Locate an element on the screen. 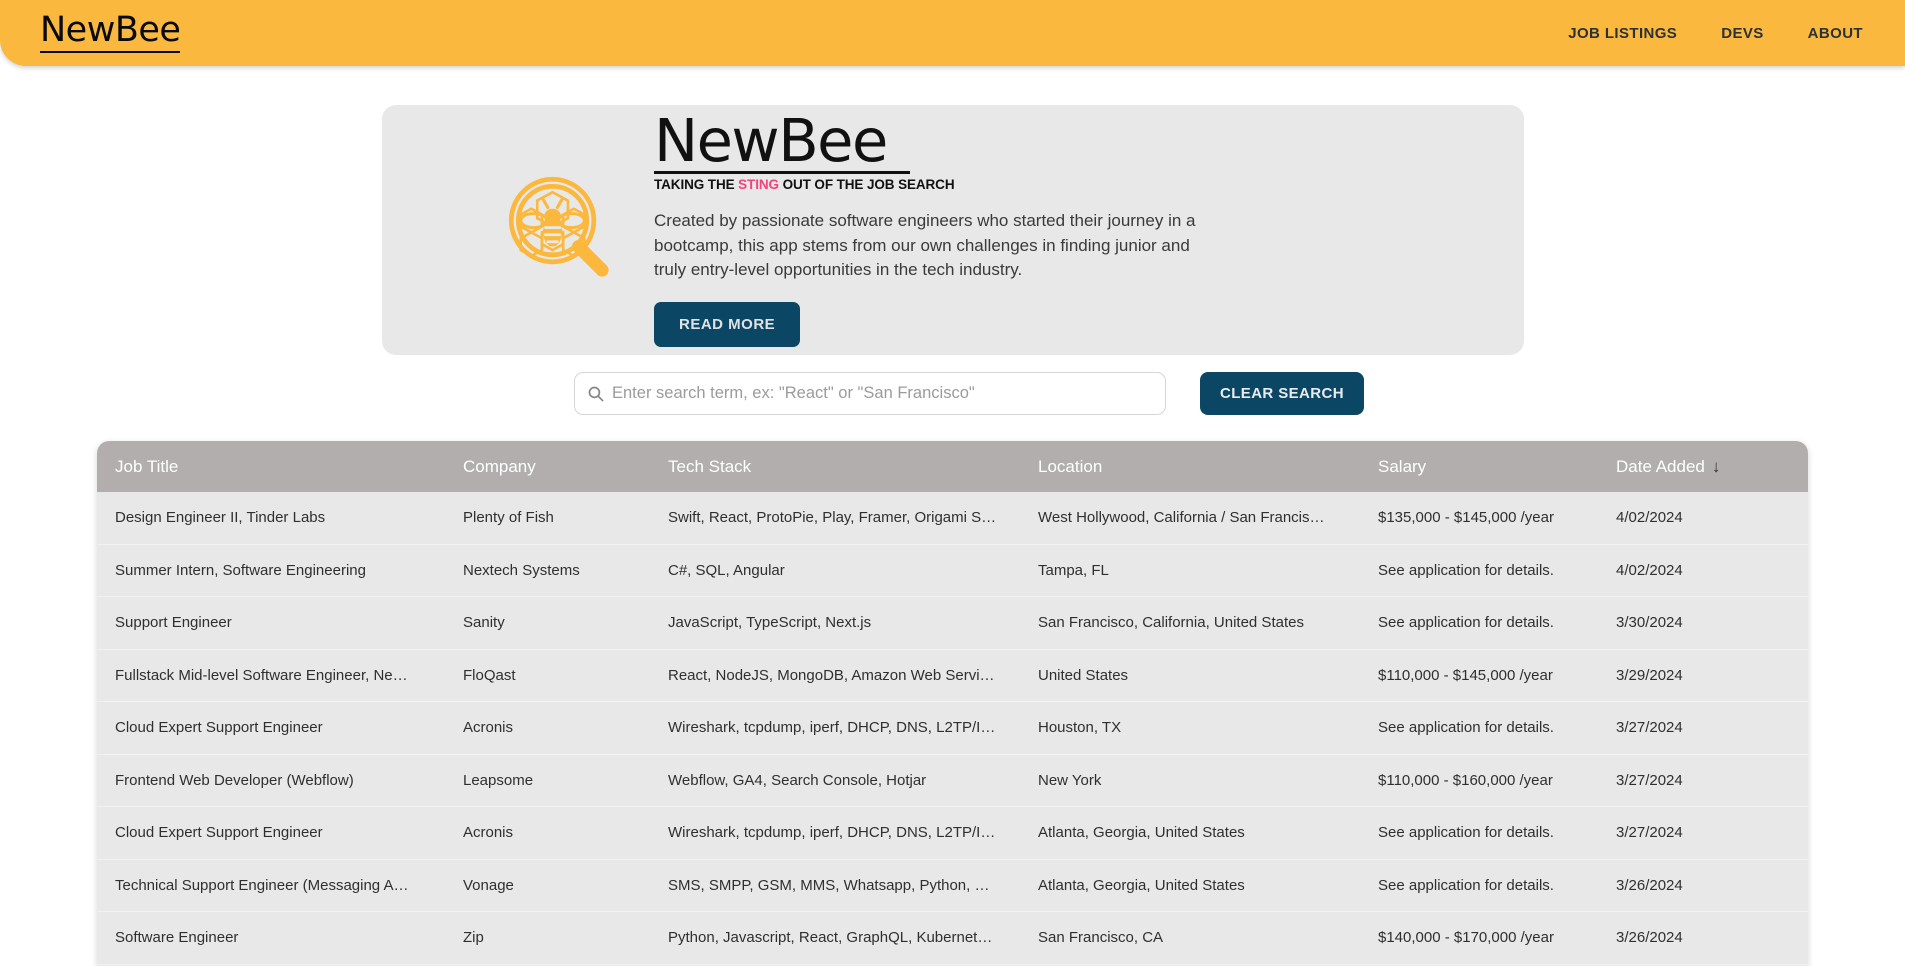  nav-link-about: ABOUT is located at coordinates (1835, 33).